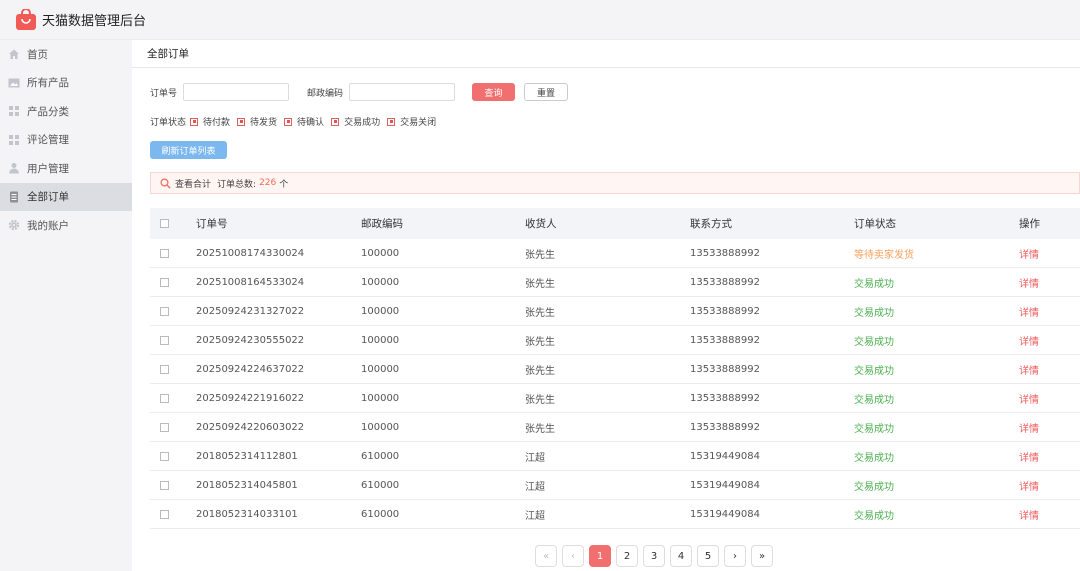  Describe the element at coordinates (66, 54) in the screenshot. I see `sidebar-item-home: 首页` at that location.